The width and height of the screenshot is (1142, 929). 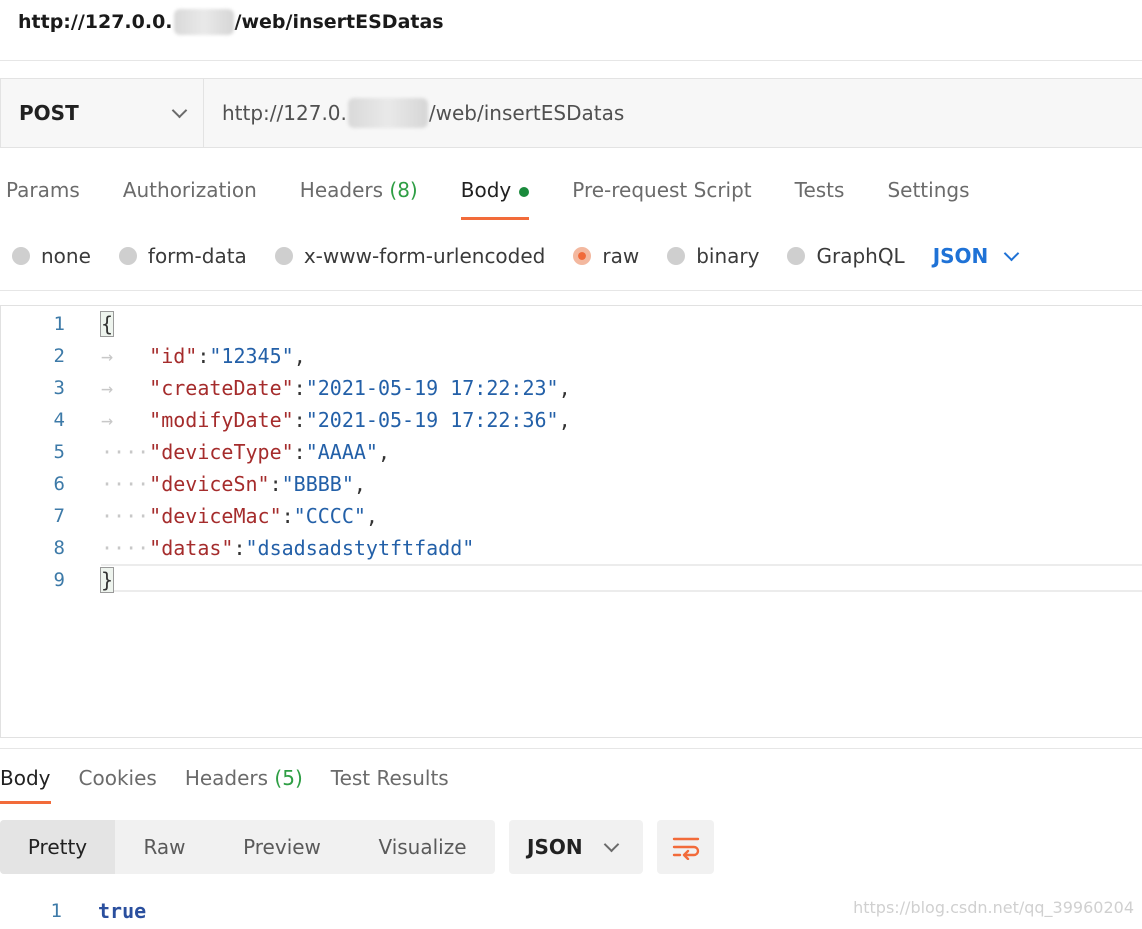 I want to click on tab-pre-request-script: Pre-request Script, so click(x=661, y=194).